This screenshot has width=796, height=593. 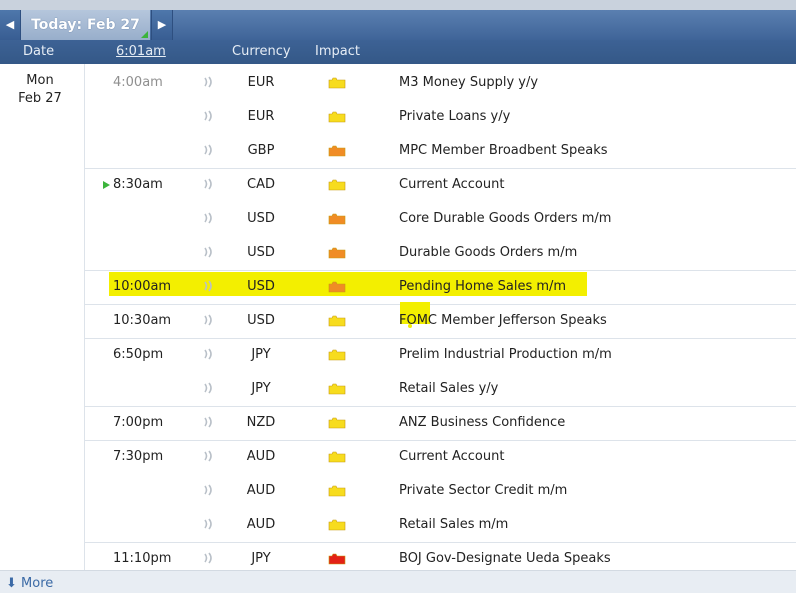 What do you see at coordinates (142, 286) in the screenshot?
I see `event-time: 10:00am` at bounding box center [142, 286].